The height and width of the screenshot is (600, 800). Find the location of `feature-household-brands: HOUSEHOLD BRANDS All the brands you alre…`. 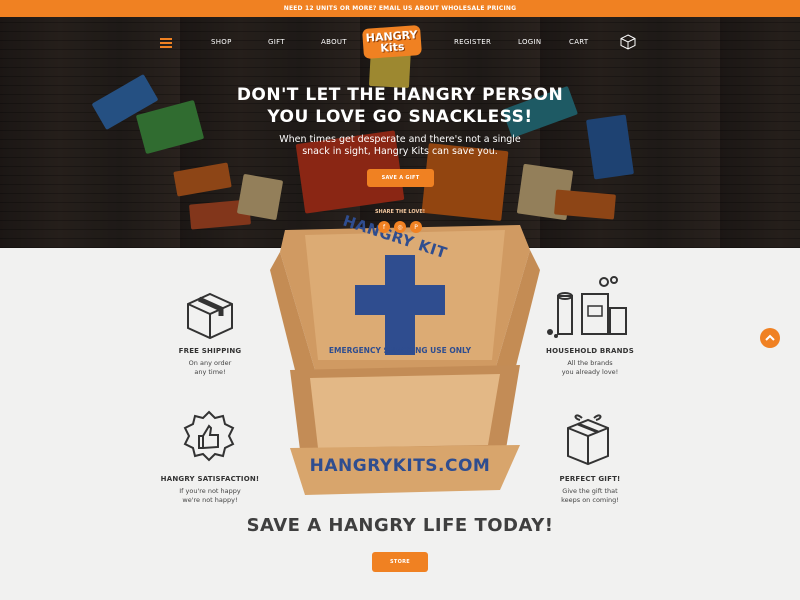

feature-household-brands: HOUSEHOLD BRANDS All the brands you alre… is located at coordinates (590, 362).